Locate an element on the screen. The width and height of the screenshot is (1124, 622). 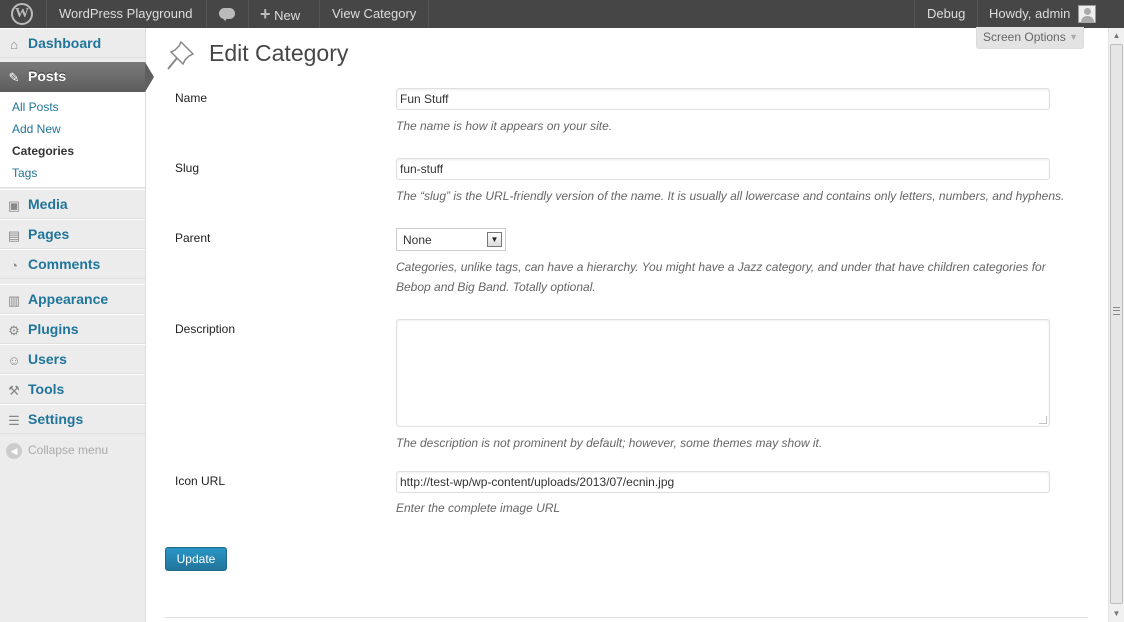
screen-options-button: Screen Options ▼ is located at coordinates (1030, 38).